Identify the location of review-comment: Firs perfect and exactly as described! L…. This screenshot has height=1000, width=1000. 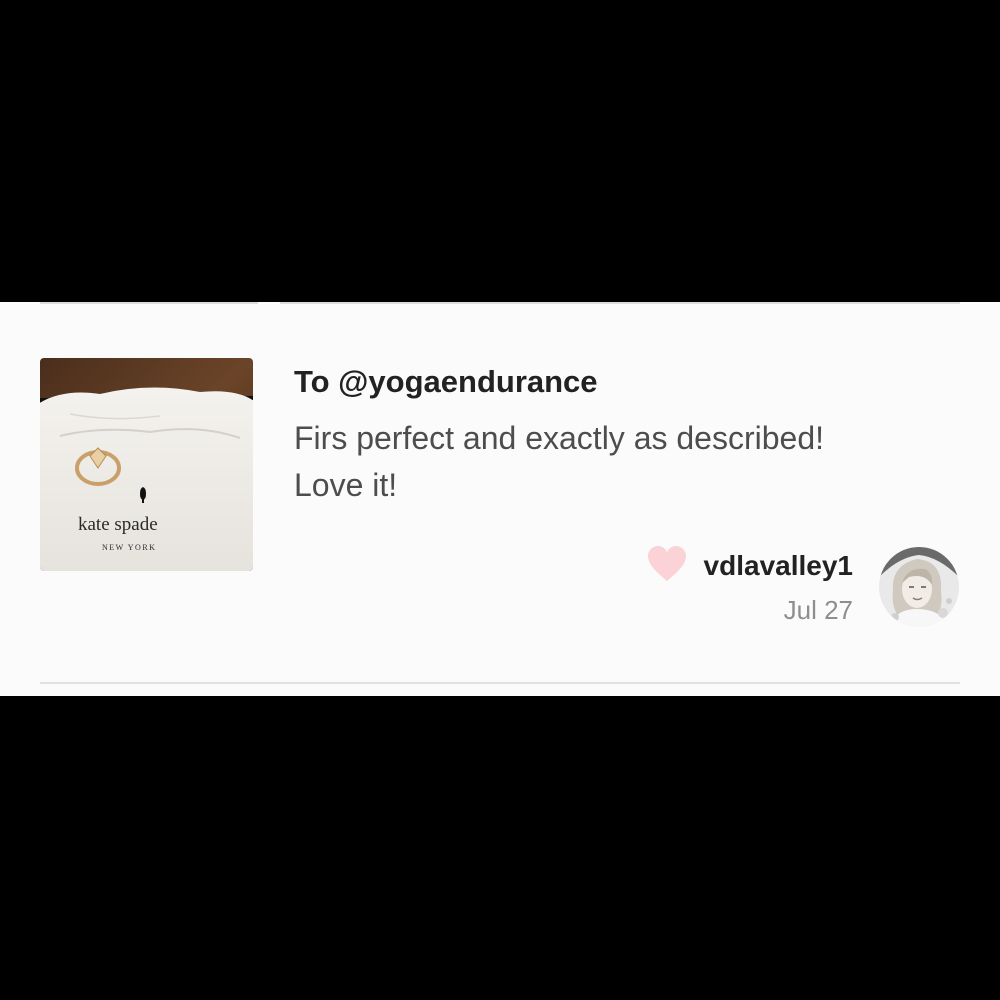
(614, 462).